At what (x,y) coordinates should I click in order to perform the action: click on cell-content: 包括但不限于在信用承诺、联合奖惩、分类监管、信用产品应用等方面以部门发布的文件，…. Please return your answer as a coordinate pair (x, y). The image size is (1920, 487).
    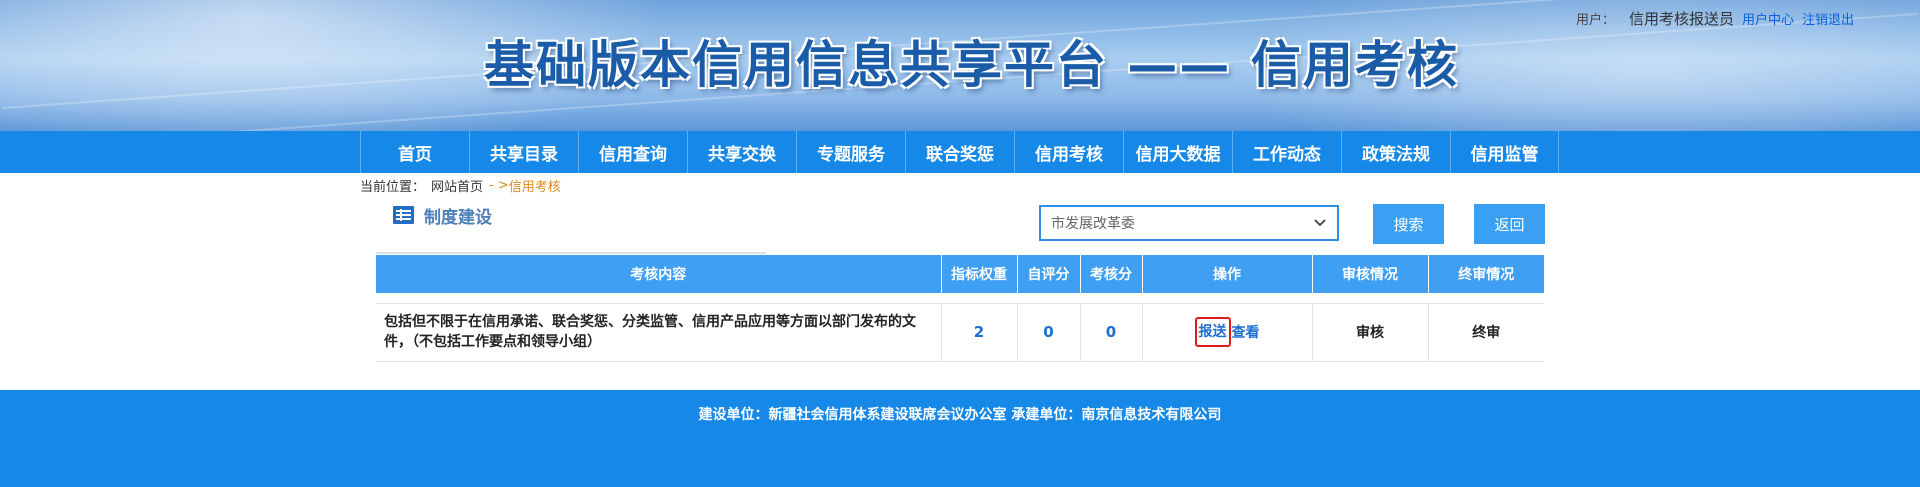
    Looking at the image, I should click on (659, 332).